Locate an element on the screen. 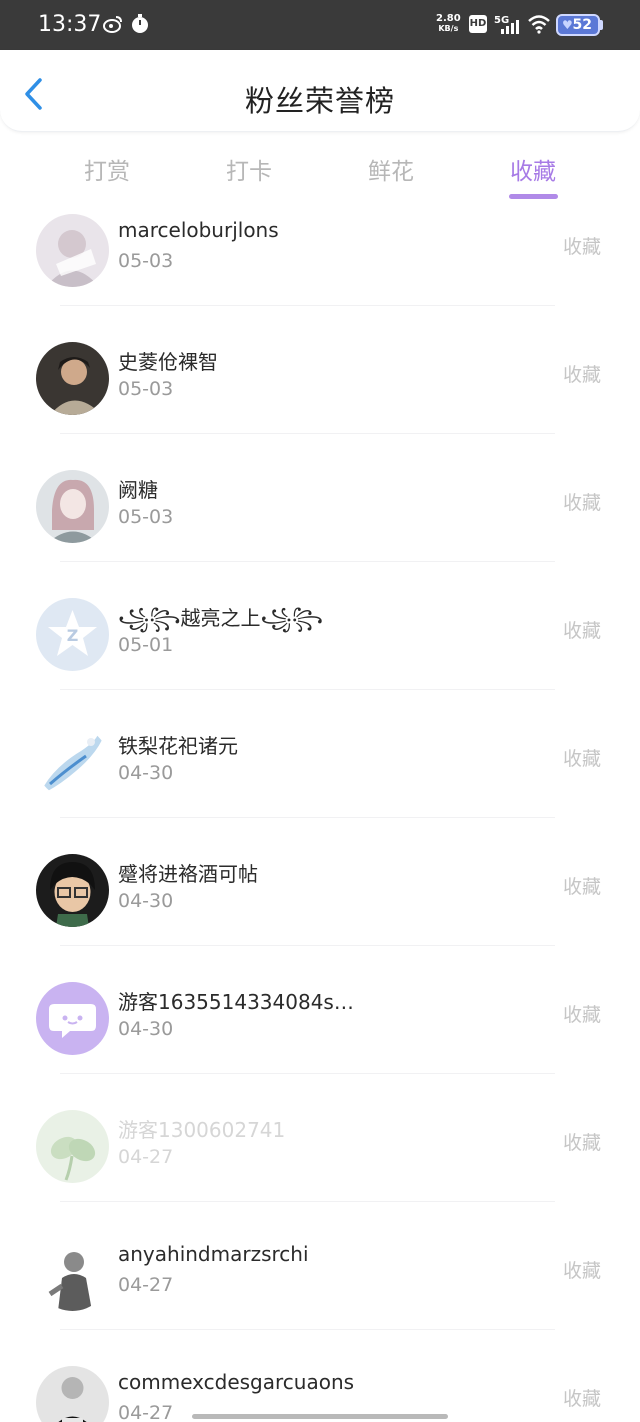 This screenshot has width=640, height=1422. status-bar: 13:37 2.80 KB/s HD 5G ♥ 52 is located at coordinates (320, 25).